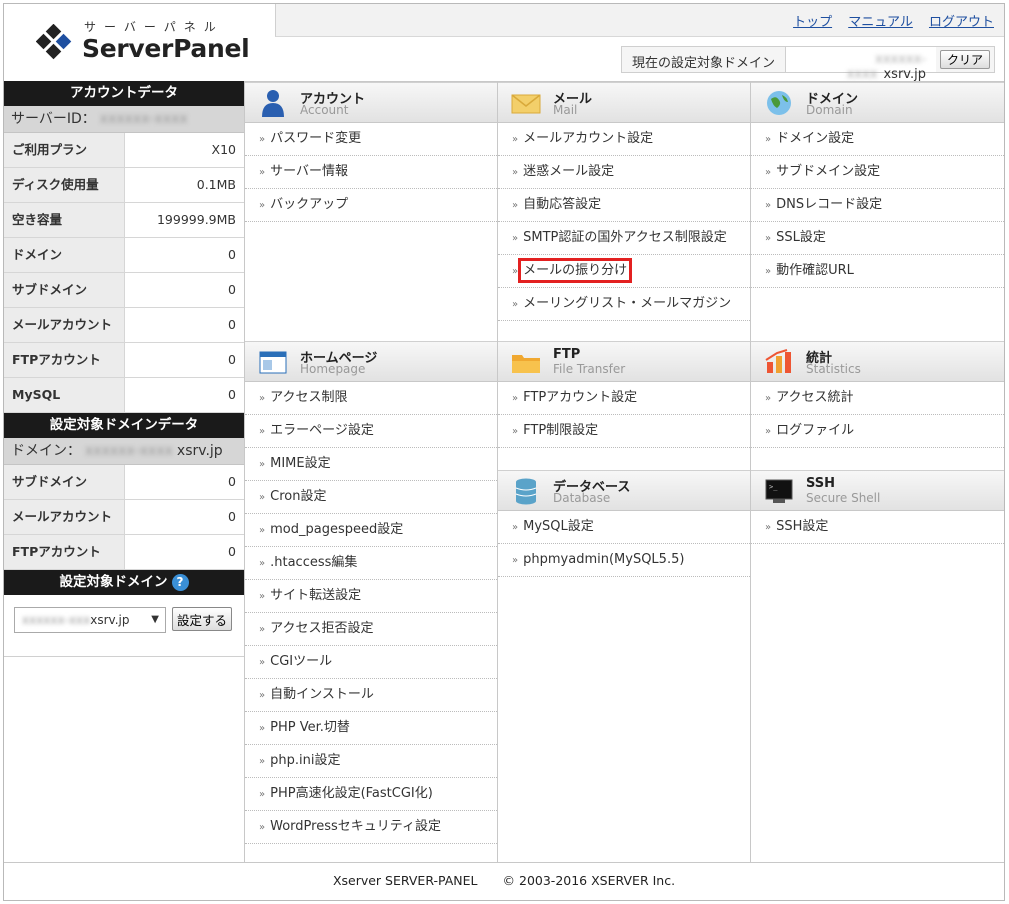 Image resolution: width=1009 pixels, height=904 pixels. Describe the element at coordinates (355, 826) in the screenshot. I see `menu-link-label: WordPressセキュリティ設定` at that location.